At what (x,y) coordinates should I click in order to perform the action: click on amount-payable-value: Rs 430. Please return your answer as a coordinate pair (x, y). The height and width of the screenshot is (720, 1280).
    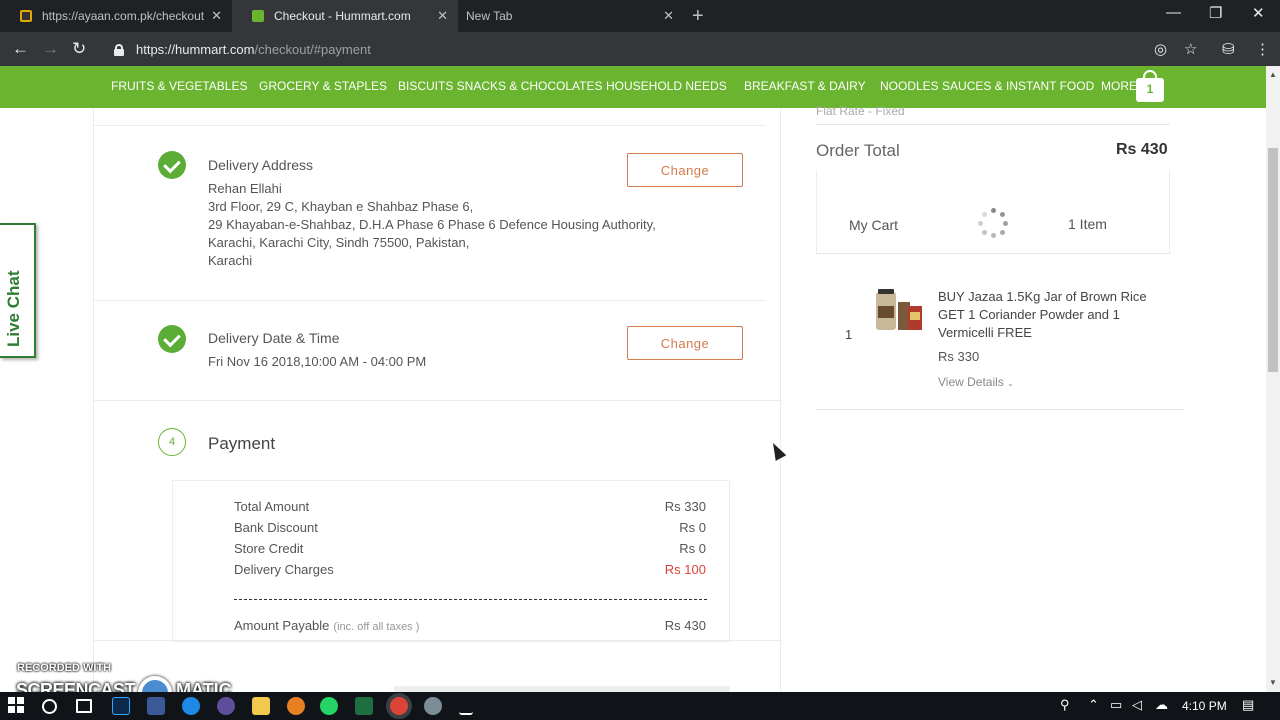
    Looking at the image, I should click on (685, 625).